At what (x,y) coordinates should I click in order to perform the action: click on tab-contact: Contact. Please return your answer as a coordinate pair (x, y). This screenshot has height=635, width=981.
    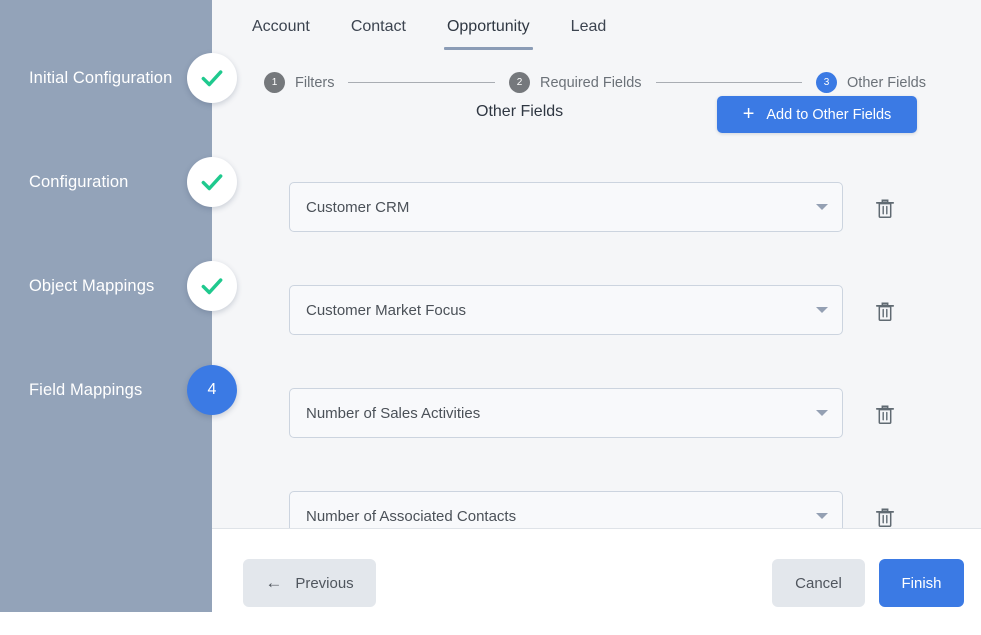
    Looking at the image, I should click on (378, 34).